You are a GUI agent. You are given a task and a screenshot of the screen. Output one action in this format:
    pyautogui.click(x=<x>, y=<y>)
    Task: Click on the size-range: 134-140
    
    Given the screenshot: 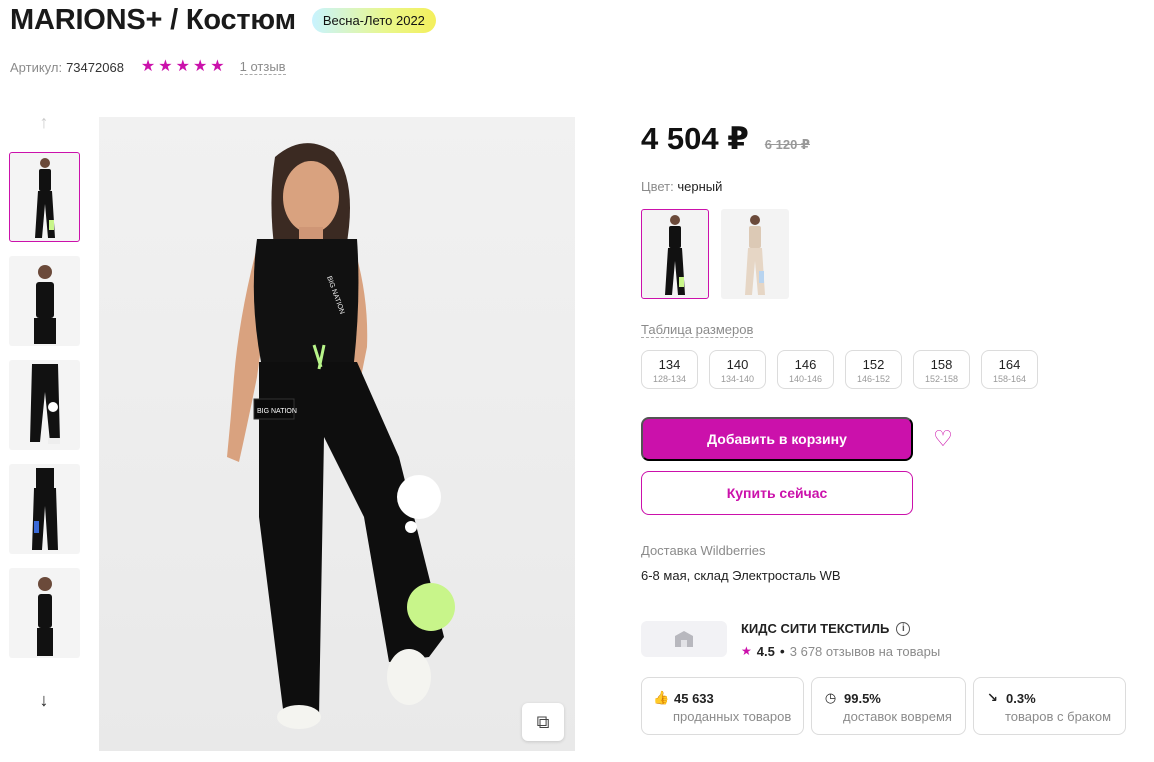 What is the action you would take?
    pyautogui.click(x=737, y=379)
    